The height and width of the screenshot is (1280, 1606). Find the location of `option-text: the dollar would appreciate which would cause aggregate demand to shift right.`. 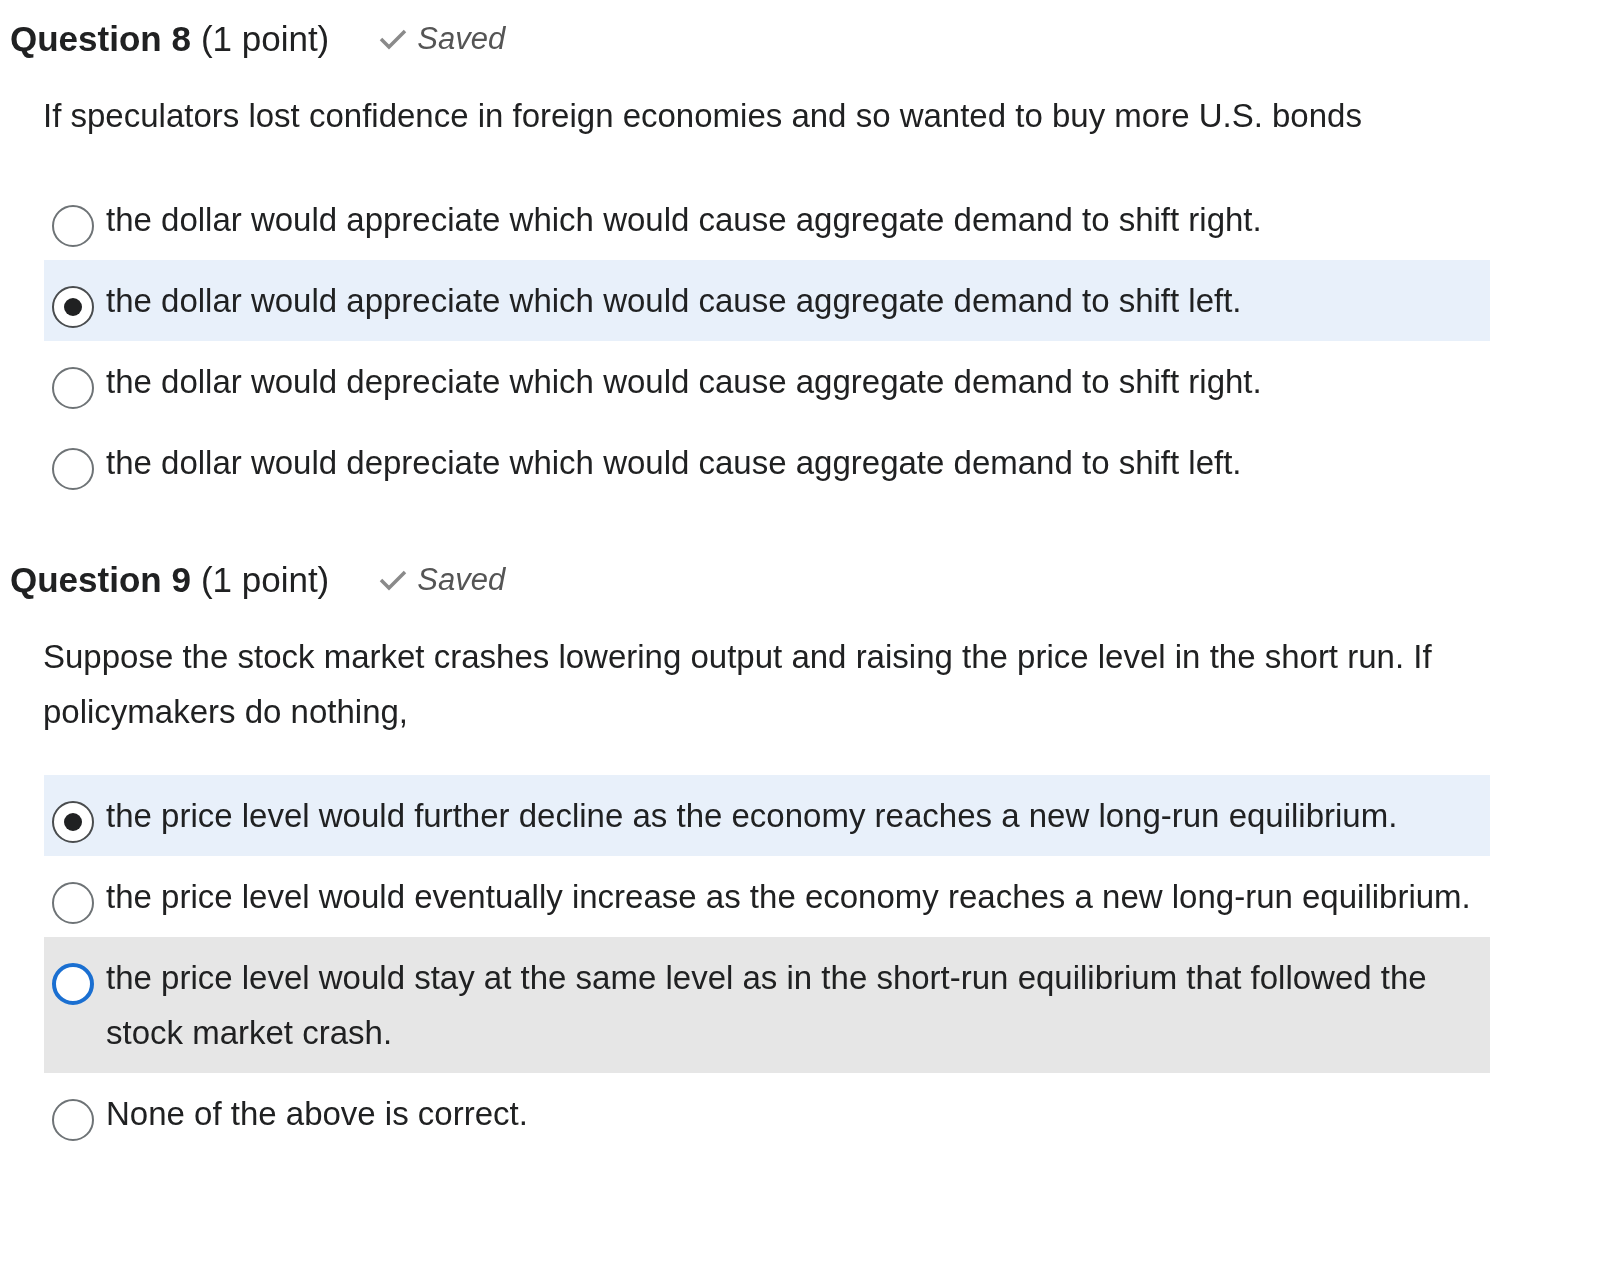

option-text: the dollar would appreciate which would cause aggregate demand to shift right. is located at coordinates (684, 220).